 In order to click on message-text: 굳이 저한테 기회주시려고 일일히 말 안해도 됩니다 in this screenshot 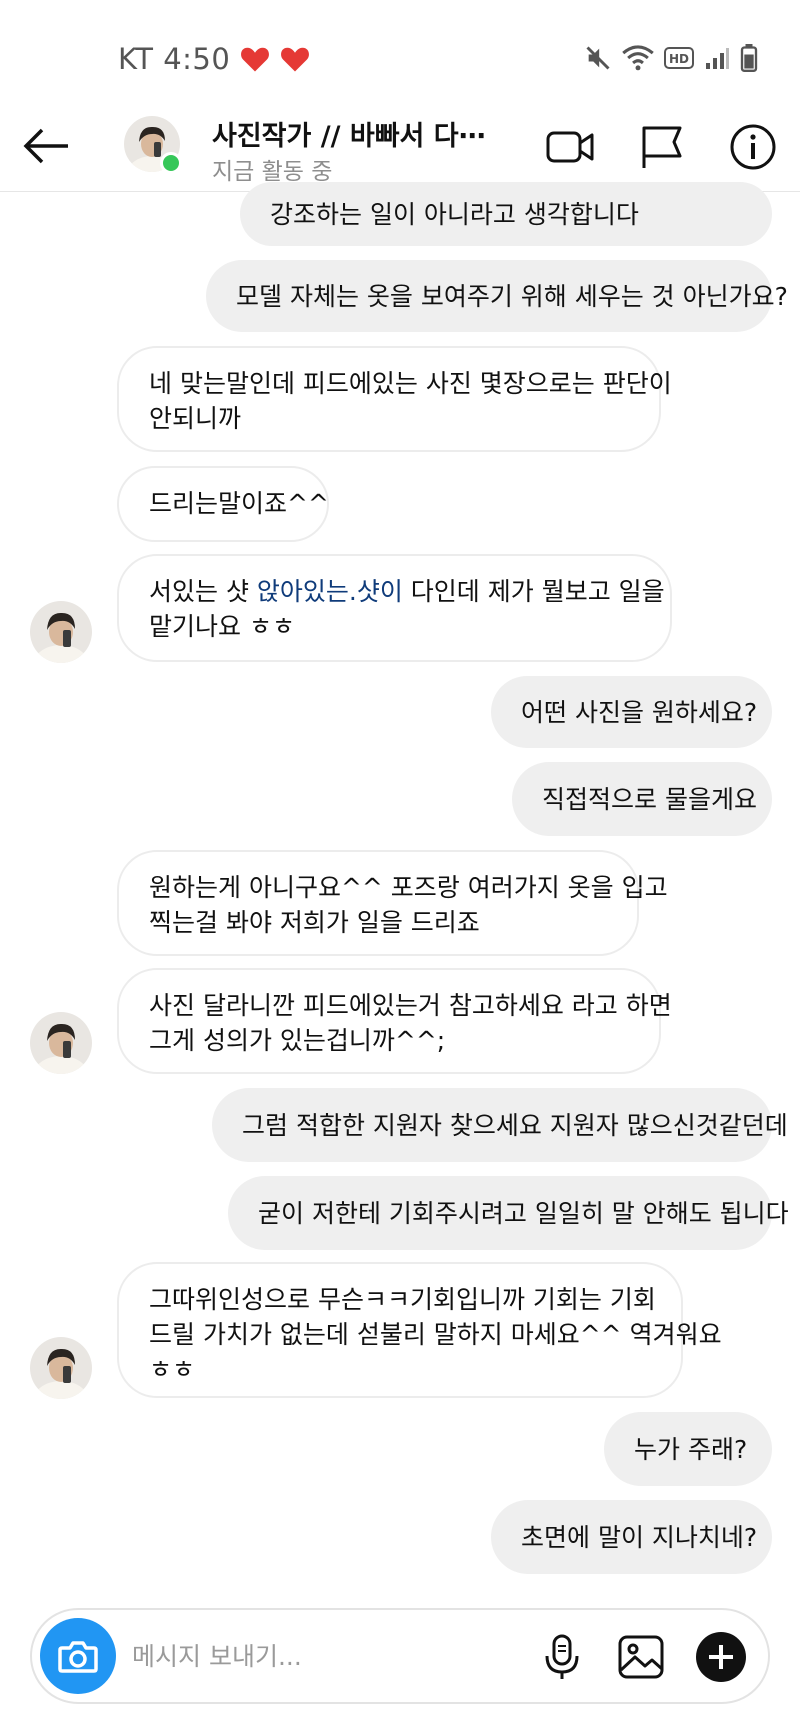, I will do `click(523, 1213)`.